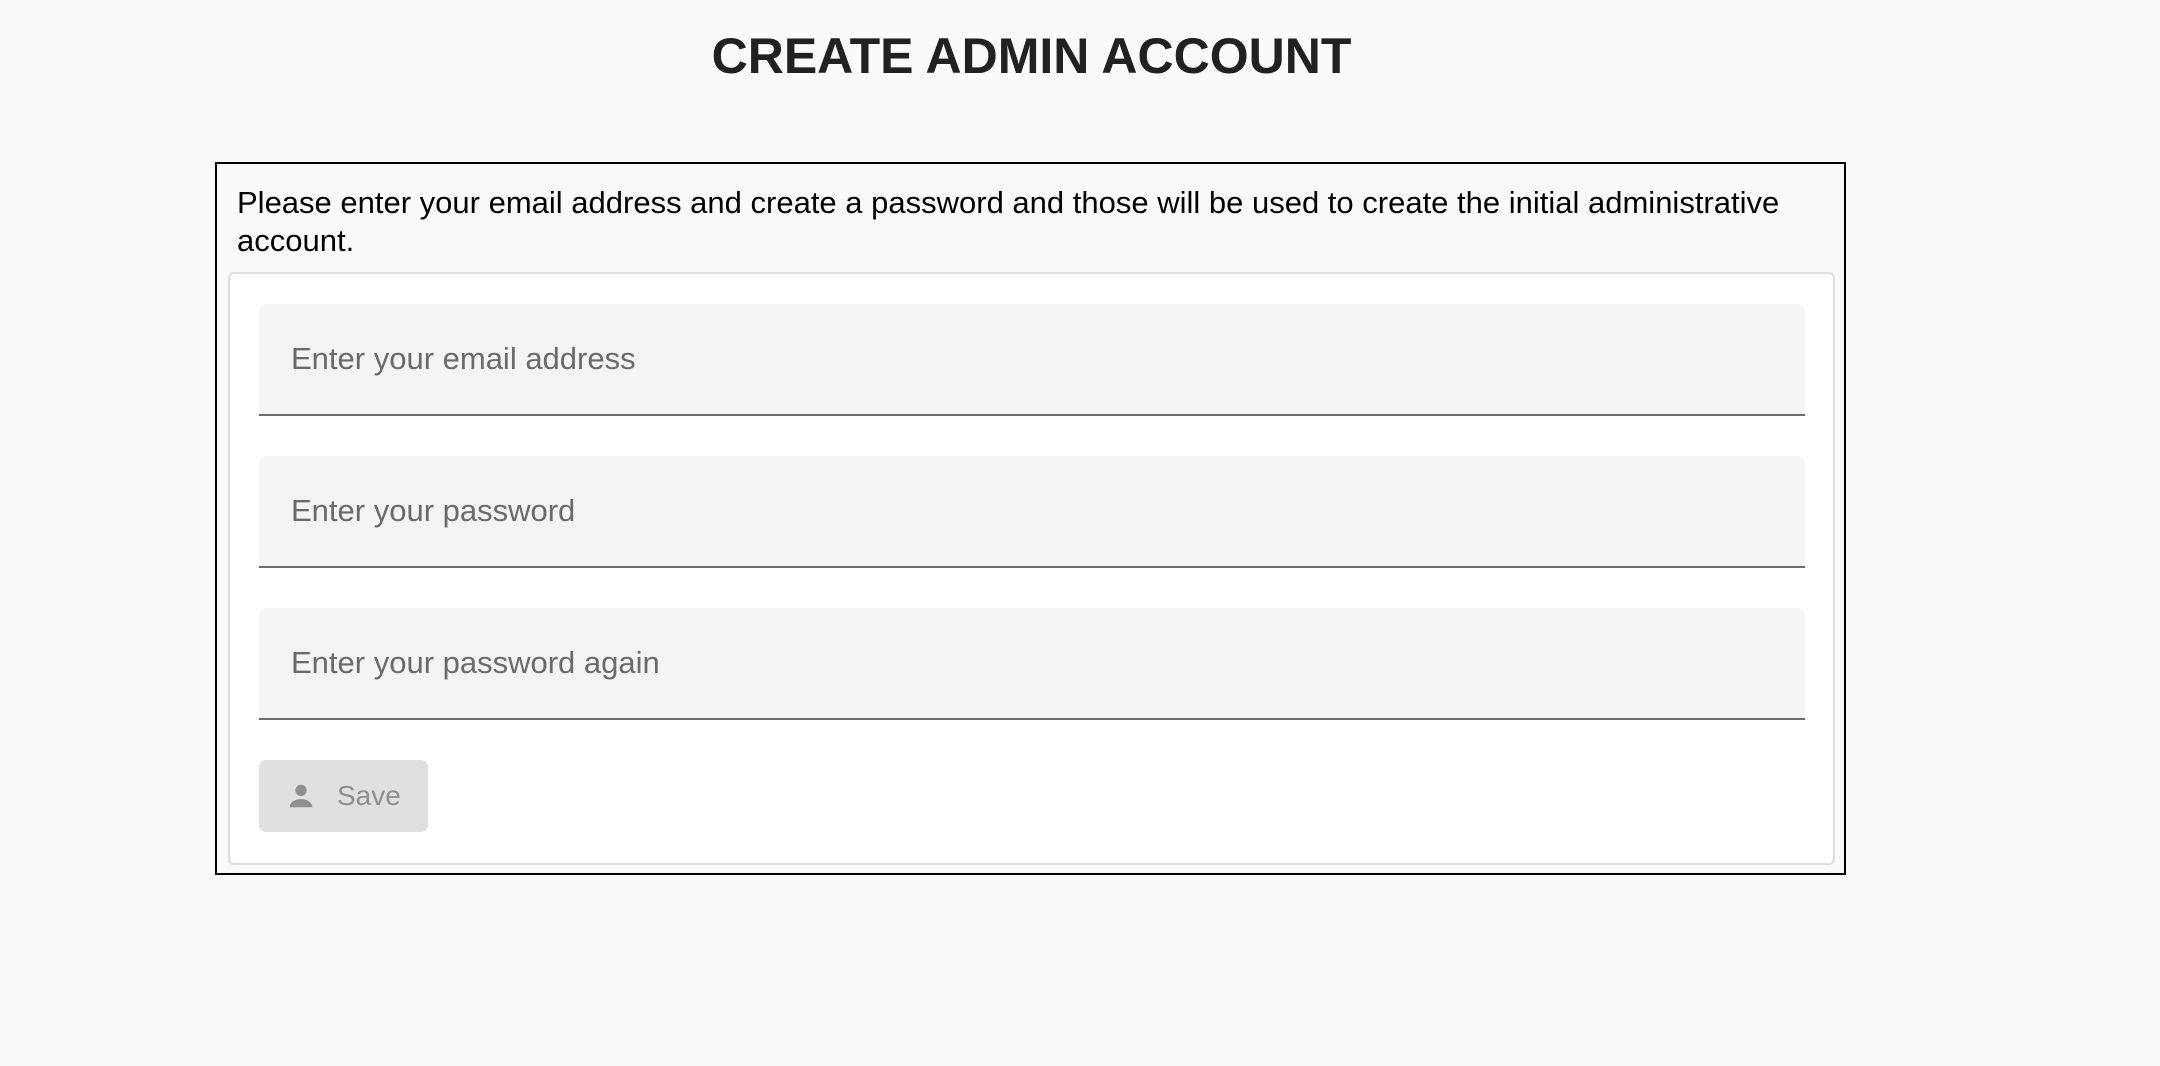  I want to click on password-field, so click(1032, 512).